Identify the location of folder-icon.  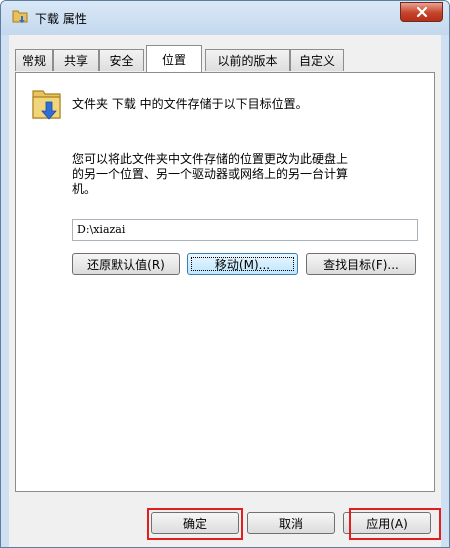
(20, 16).